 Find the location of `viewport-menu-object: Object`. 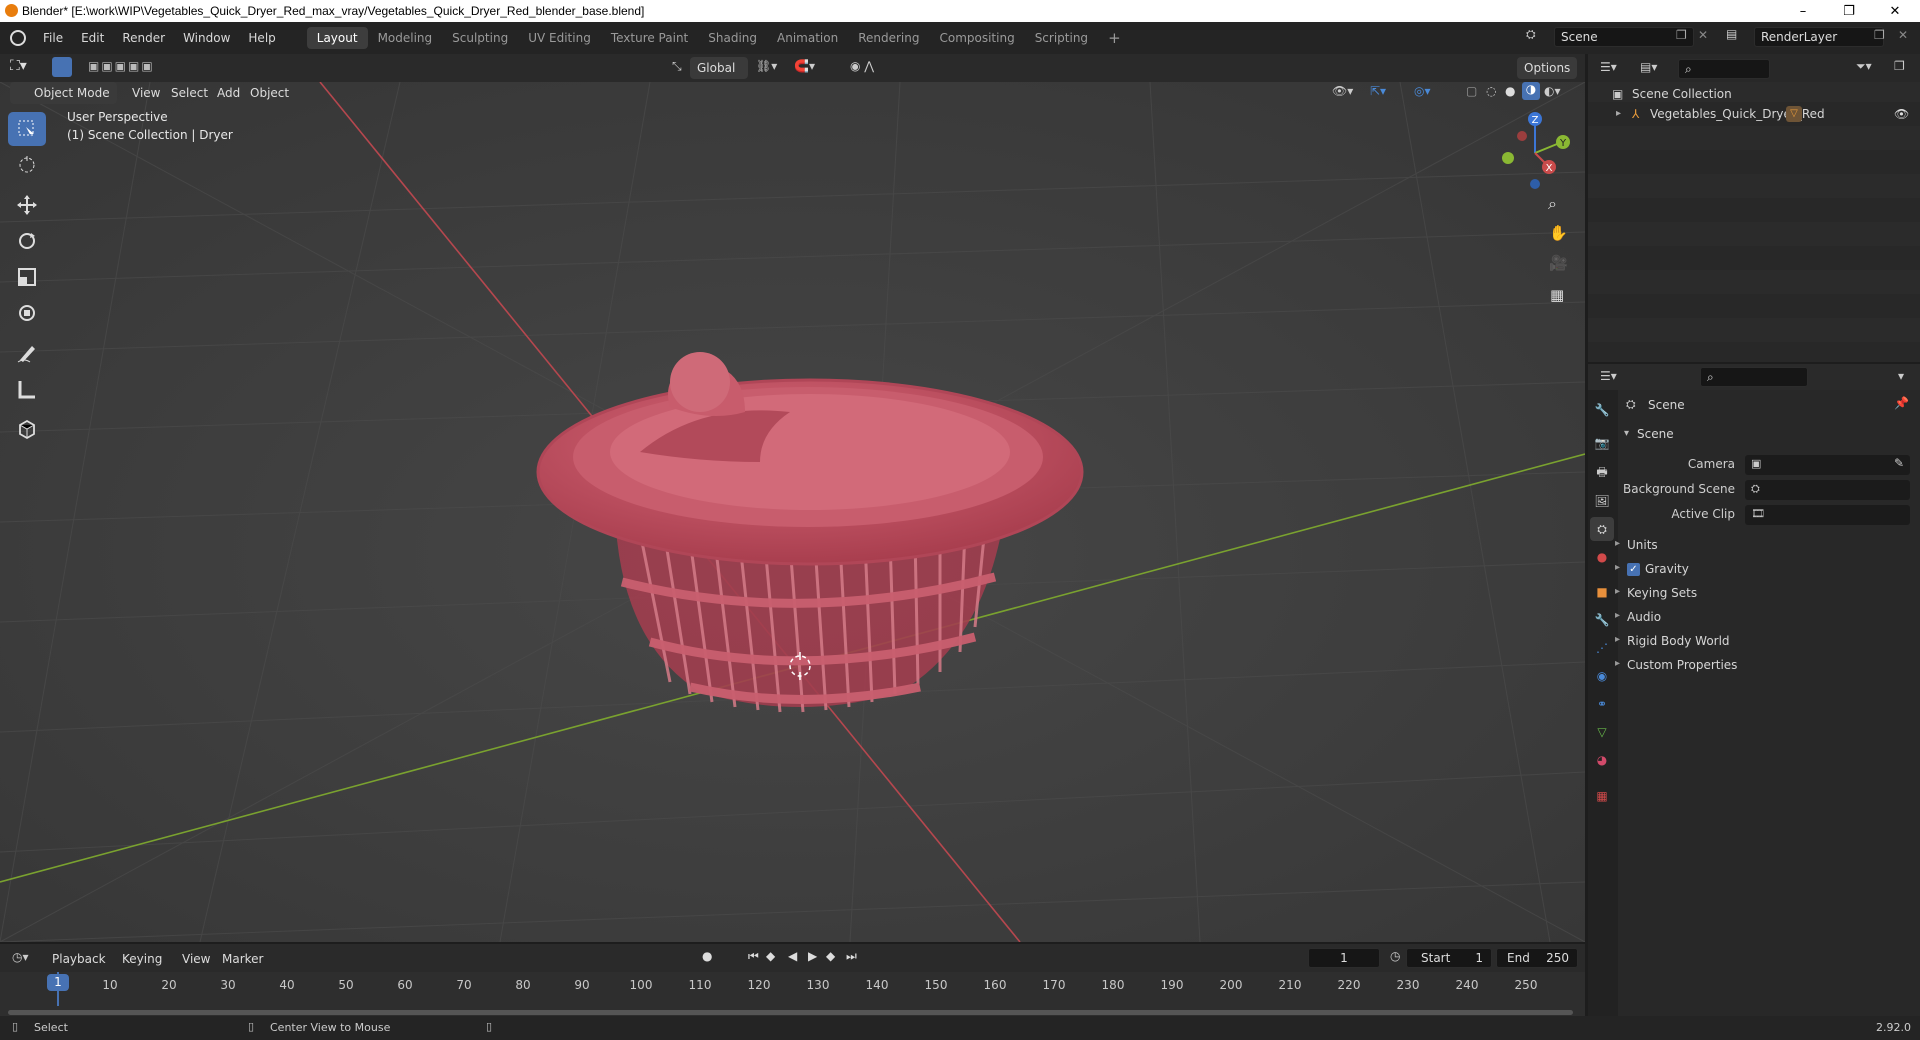

viewport-menu-object: Object is located at coordinates (269, 93).